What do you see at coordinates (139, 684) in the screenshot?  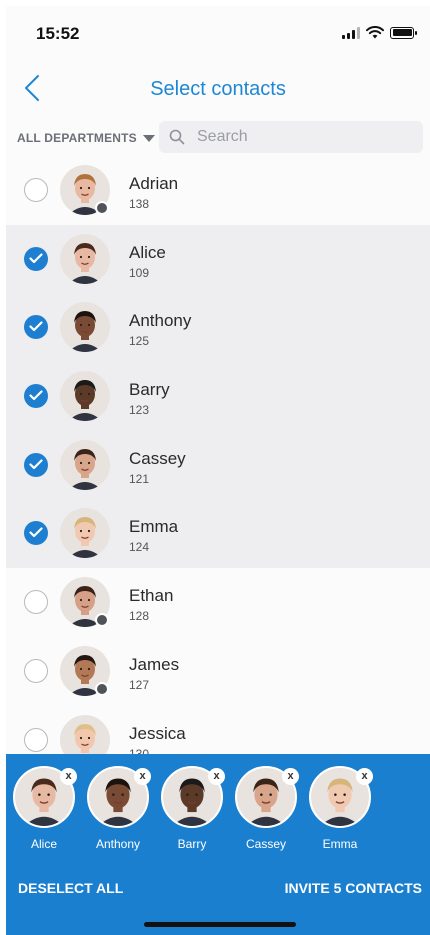 I see `contact-extension: 127` at bounding box center [139, 684].